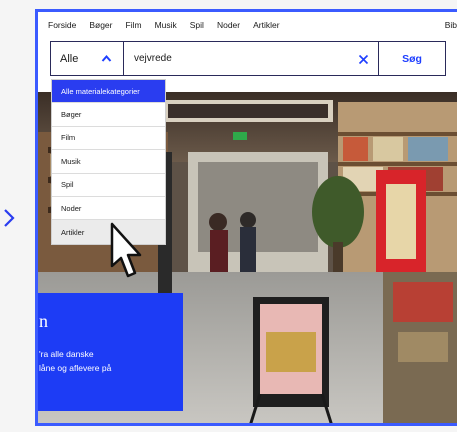  What do you see at coordinates (266, 25) in the screenshot?
I see `nav-item-artikler: Artikler` at bounding box center [266, 25].